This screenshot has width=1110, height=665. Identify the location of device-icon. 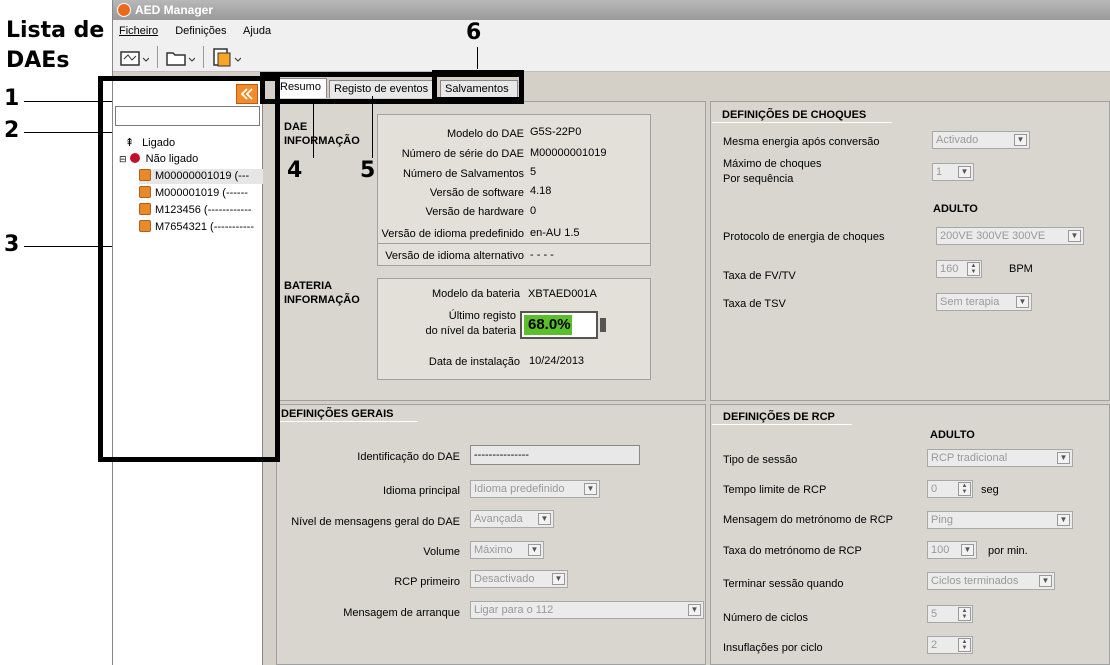
(134, 58).